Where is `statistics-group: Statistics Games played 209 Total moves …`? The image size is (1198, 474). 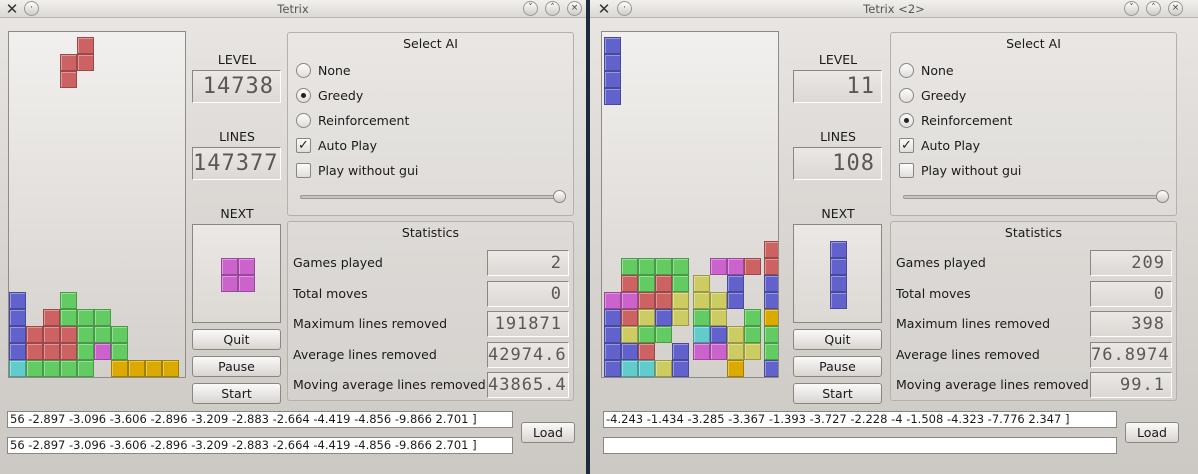
statistics-group: Statistics Games played 209 Total moves … is located at coordinates (1033, 311).